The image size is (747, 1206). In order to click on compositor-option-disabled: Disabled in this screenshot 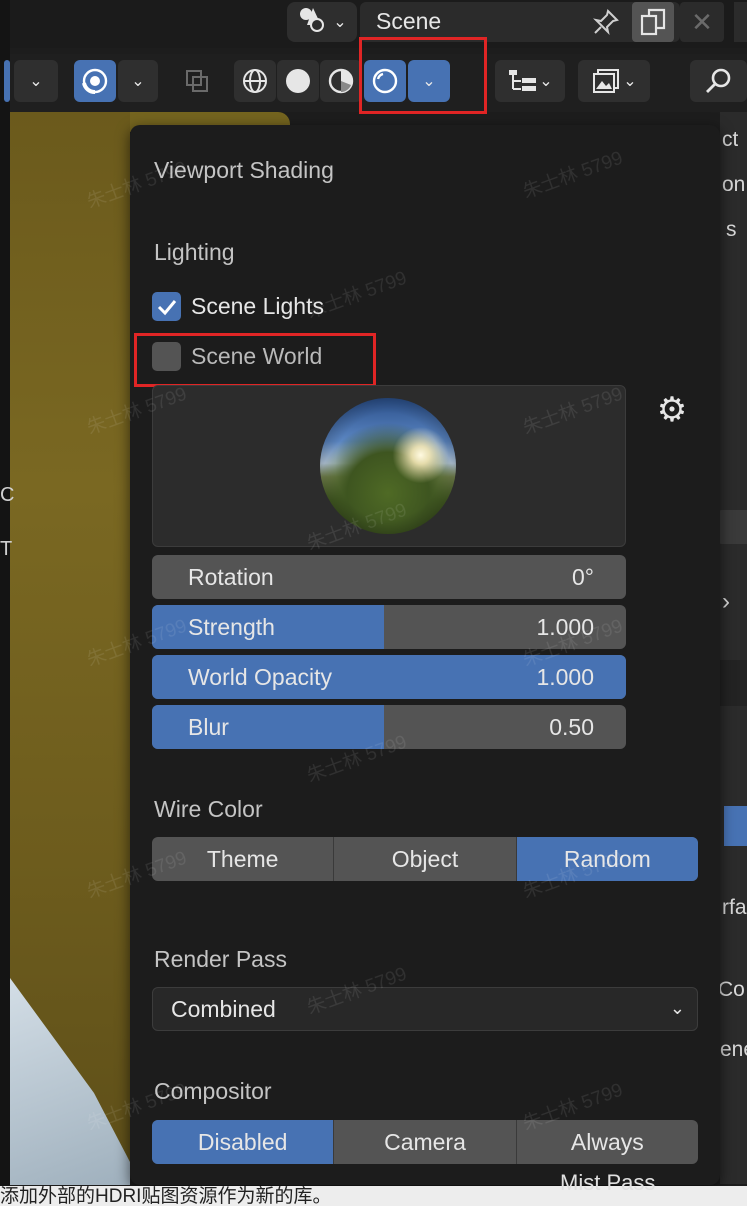, I will do `click(243, 1142)`.